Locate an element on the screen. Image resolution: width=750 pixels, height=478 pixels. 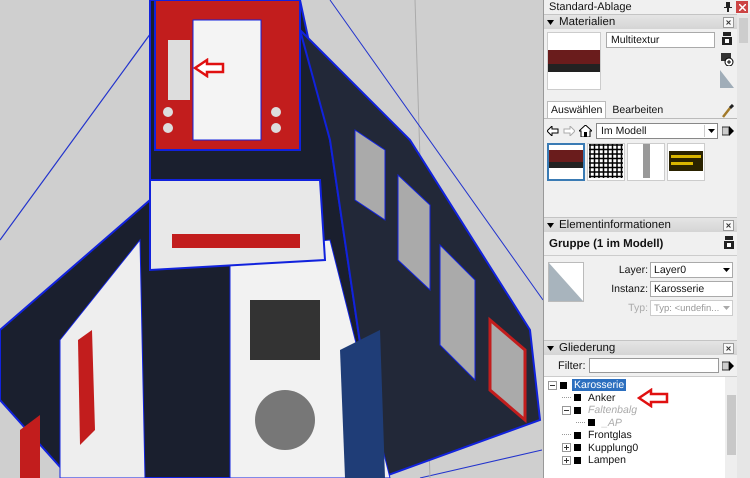
dropdown-field: Layer0 is located at coordinates (691, 270).